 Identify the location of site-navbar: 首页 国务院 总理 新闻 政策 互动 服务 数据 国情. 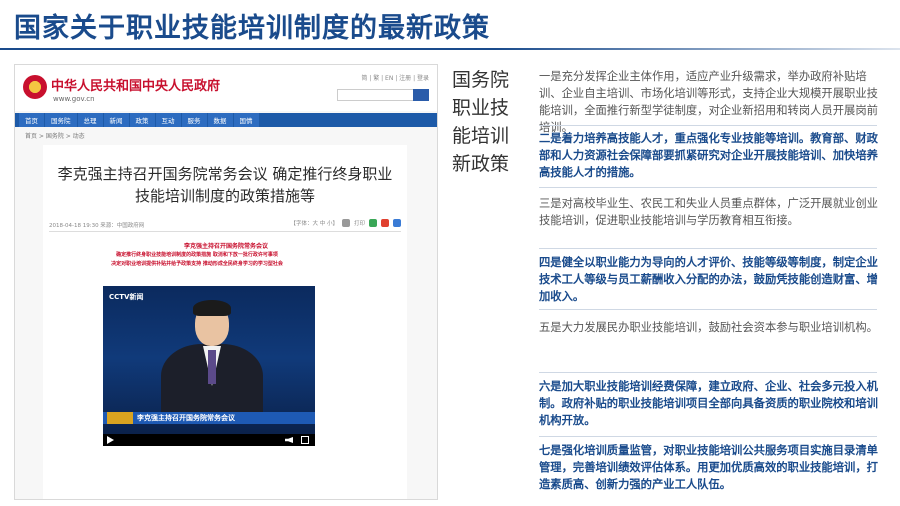
(226, 120).